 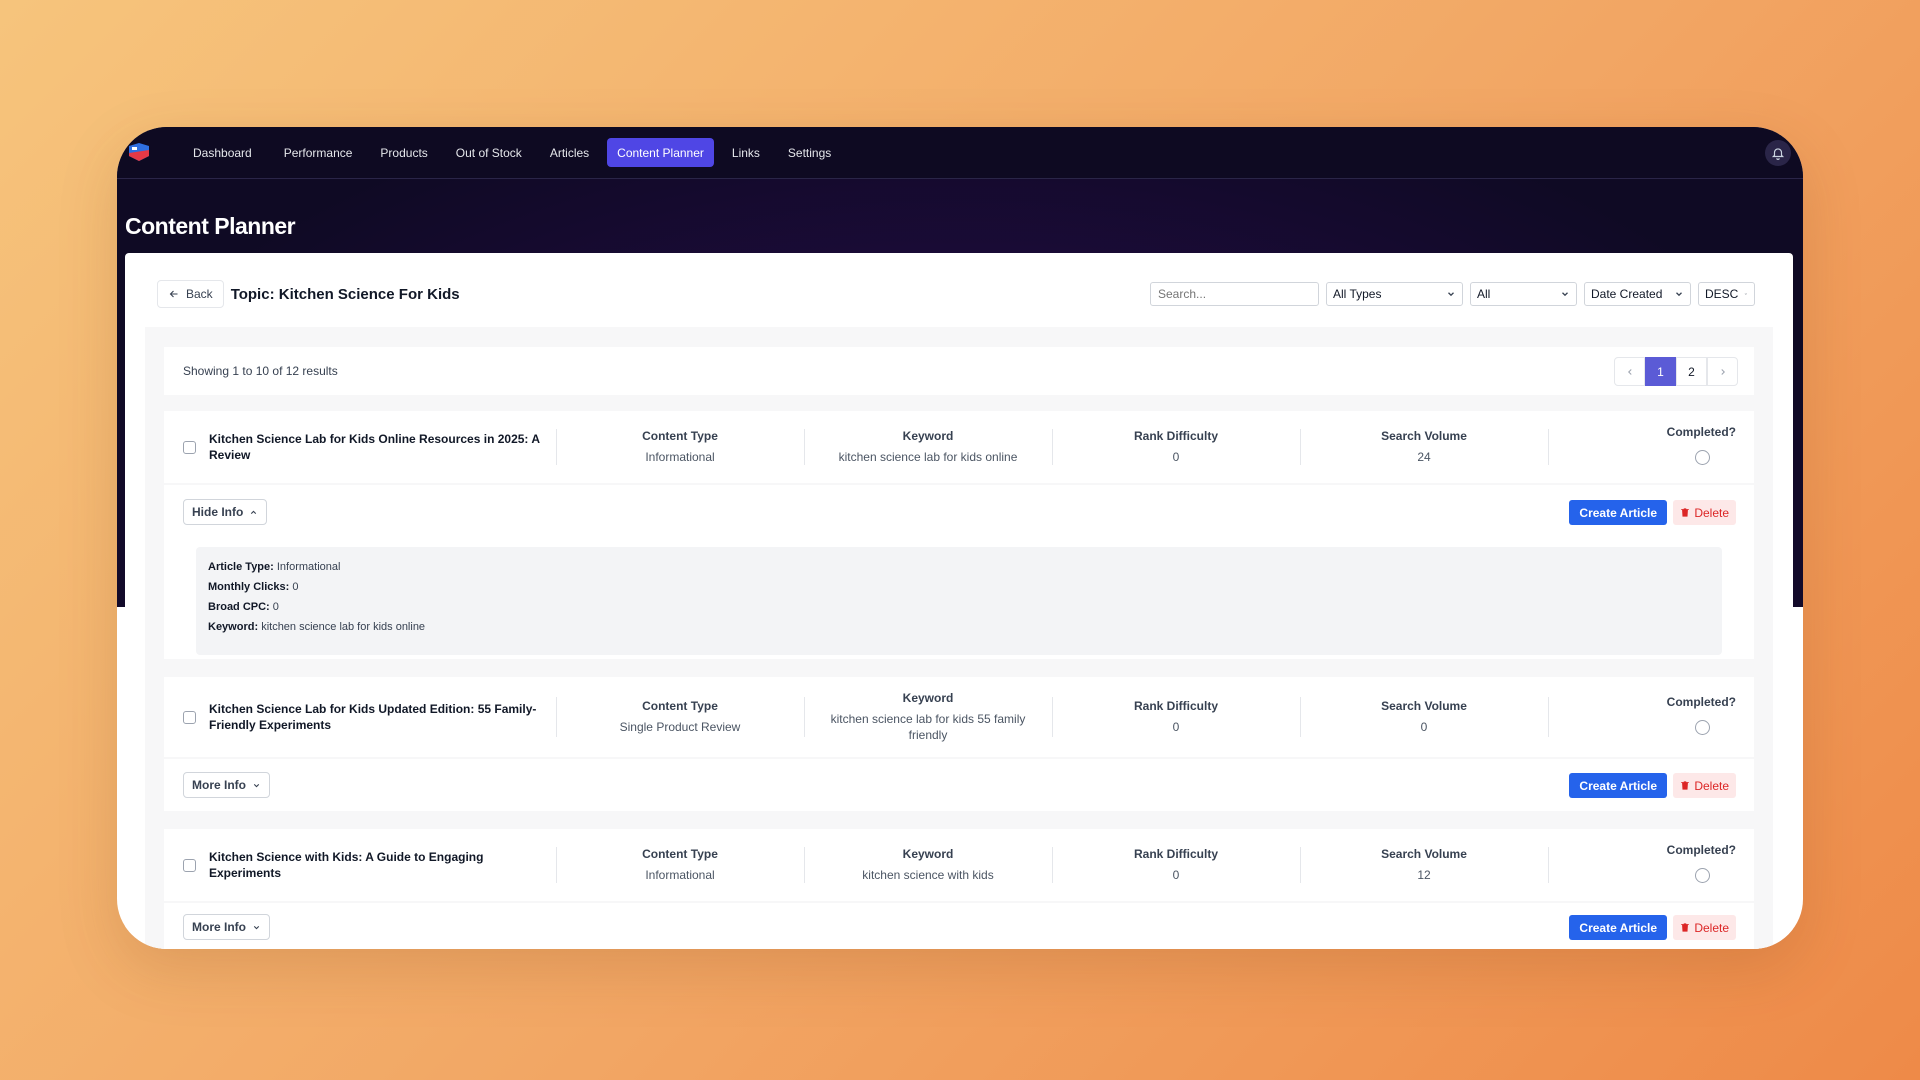 What do you see at coordinates (928, 875) in the screenshot?
I see `keyword-value: kitchen science with kids` at bounding box center [928, 875].